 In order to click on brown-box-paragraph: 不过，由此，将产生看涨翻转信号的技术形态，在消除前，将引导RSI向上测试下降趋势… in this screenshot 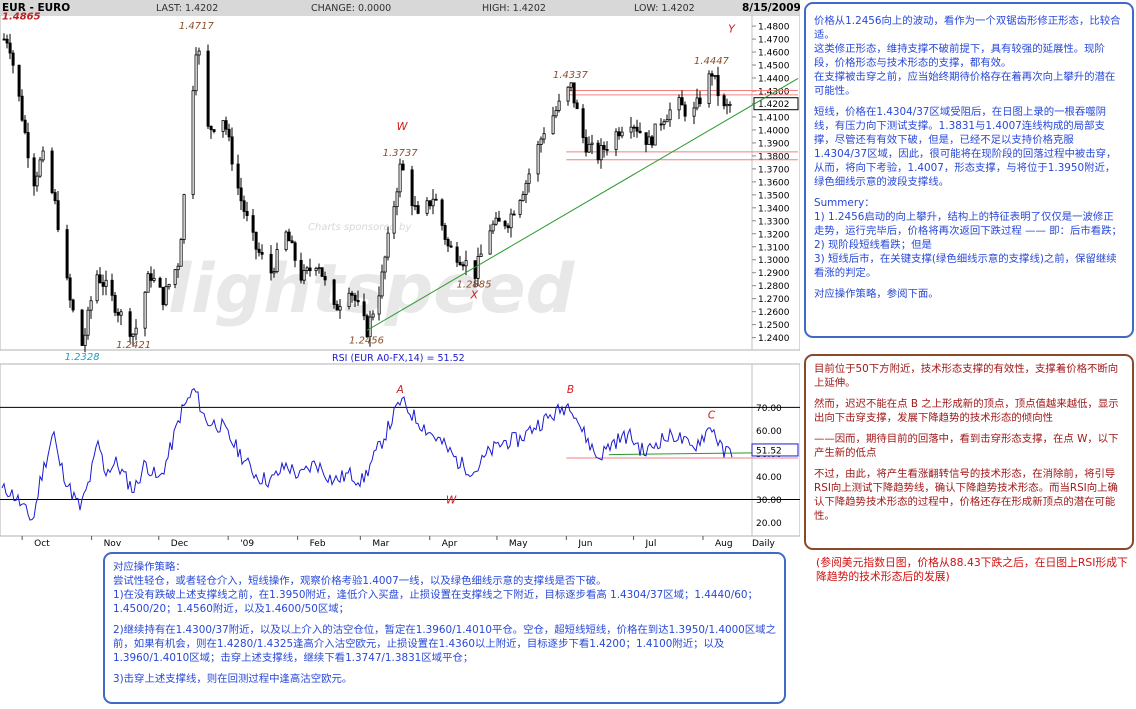, I will do `click(966, 495)`.